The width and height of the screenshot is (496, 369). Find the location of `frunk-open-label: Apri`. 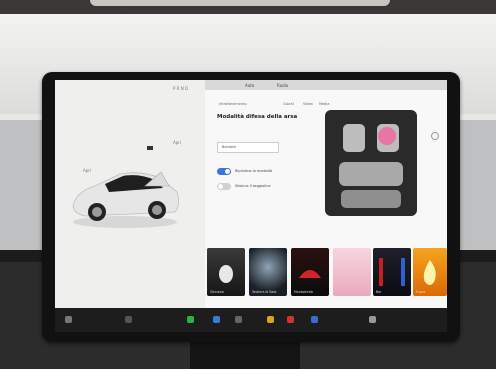

frunk-open-label: Apri is located at coordinates (177, 142).